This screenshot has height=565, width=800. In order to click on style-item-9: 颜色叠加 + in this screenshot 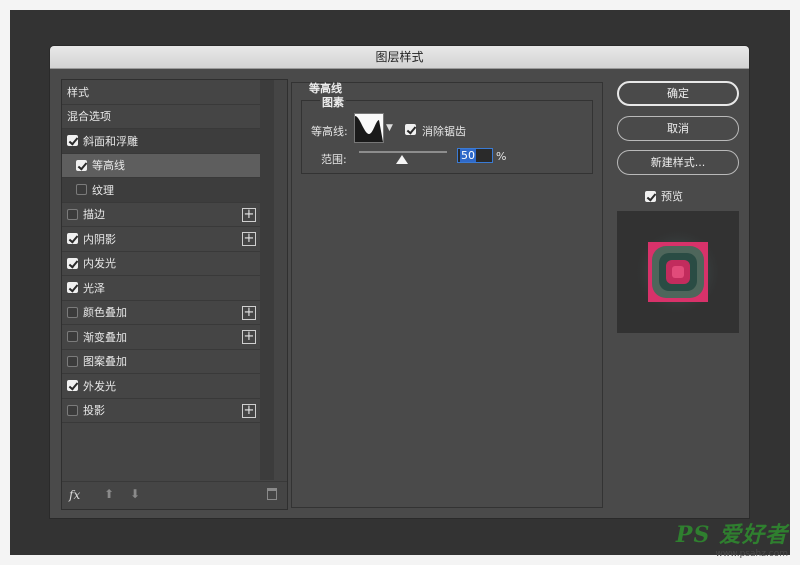, I will do `click(161, 313)`.